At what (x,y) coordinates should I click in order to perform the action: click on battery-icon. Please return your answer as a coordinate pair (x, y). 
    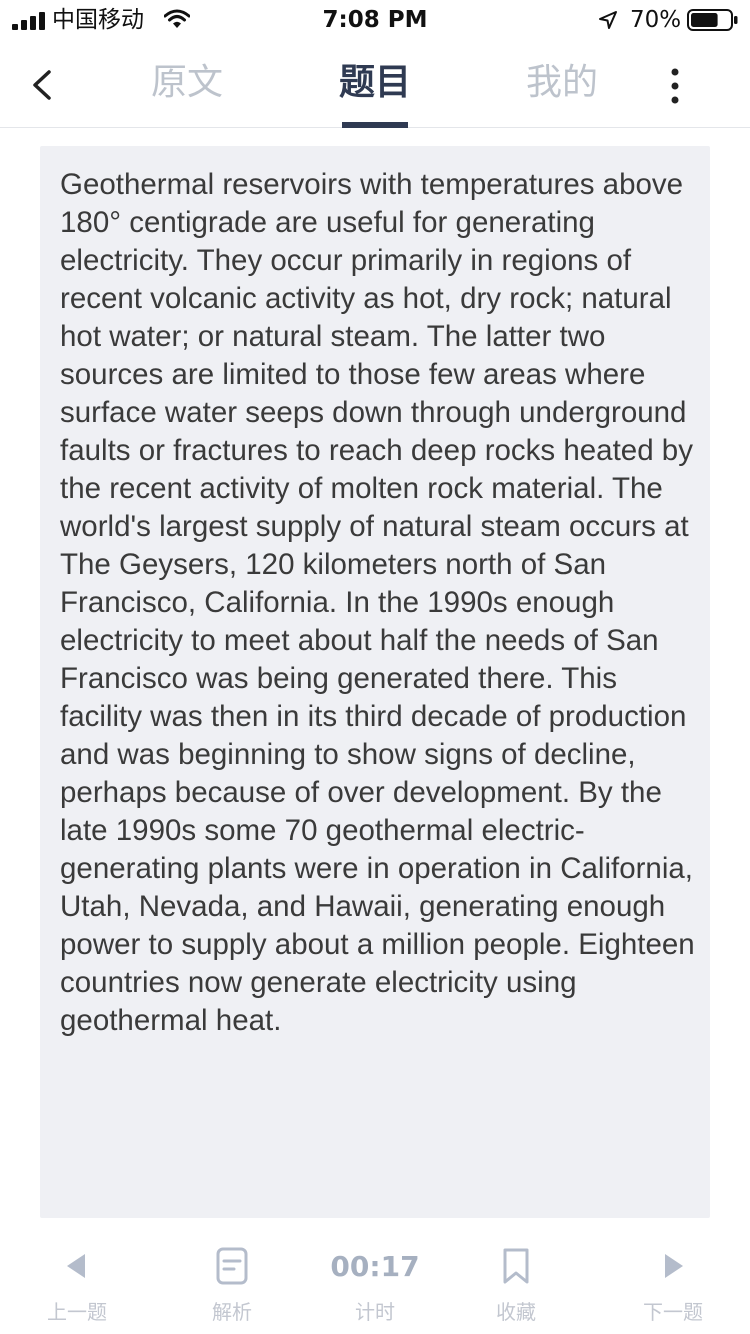
    Looking at the image, I should click on (712, 20).